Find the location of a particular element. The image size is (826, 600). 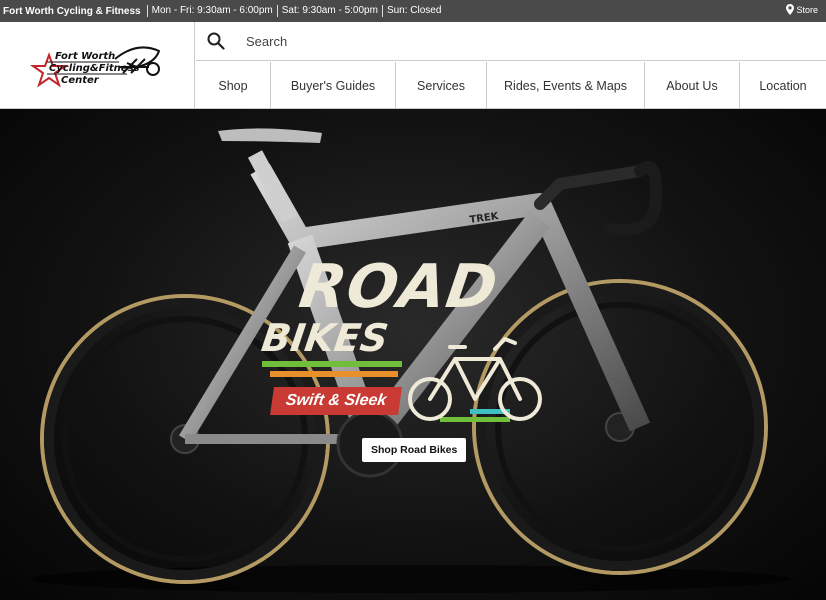

store-logo: Fort Worth Cycling&Fitness Center is located at coordinates (97, 65).